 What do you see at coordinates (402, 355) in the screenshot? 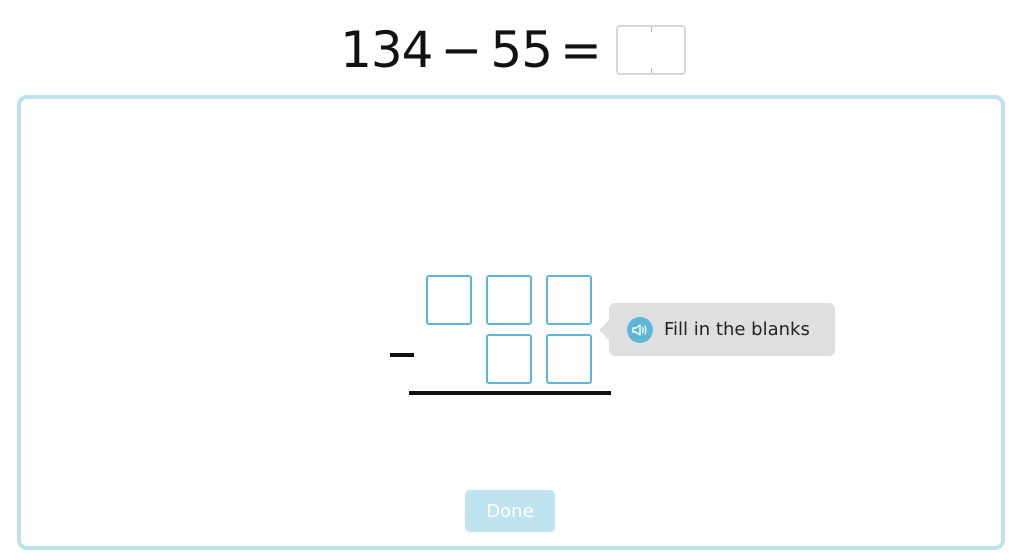
I see `column-minus-sign` at bounding box center [402, 355].